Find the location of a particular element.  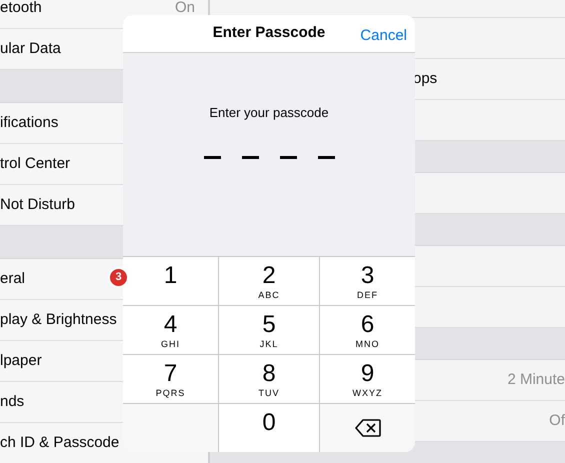

passcode-prompt: Enter your passcode is located at coordinates (269, 113).